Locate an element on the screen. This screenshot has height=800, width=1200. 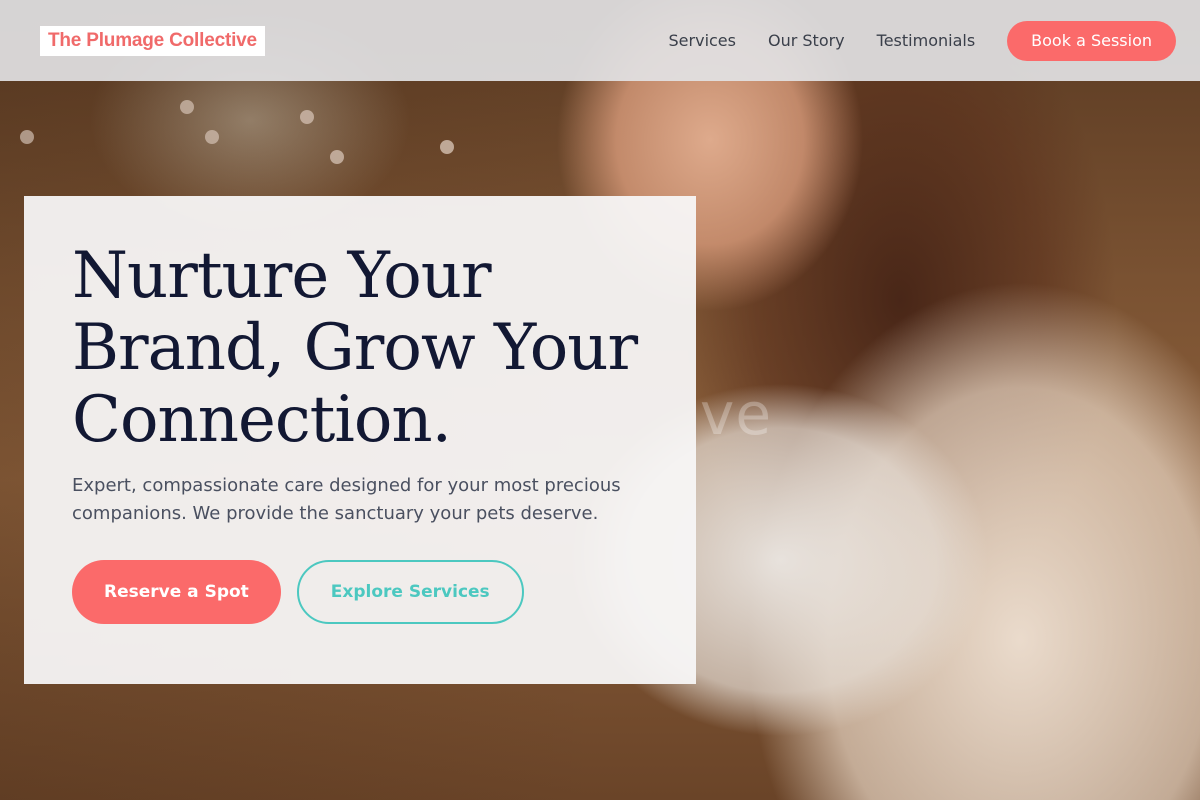
reserve-spot-button: Reserve a Spot is located at coordinates (176, 592).